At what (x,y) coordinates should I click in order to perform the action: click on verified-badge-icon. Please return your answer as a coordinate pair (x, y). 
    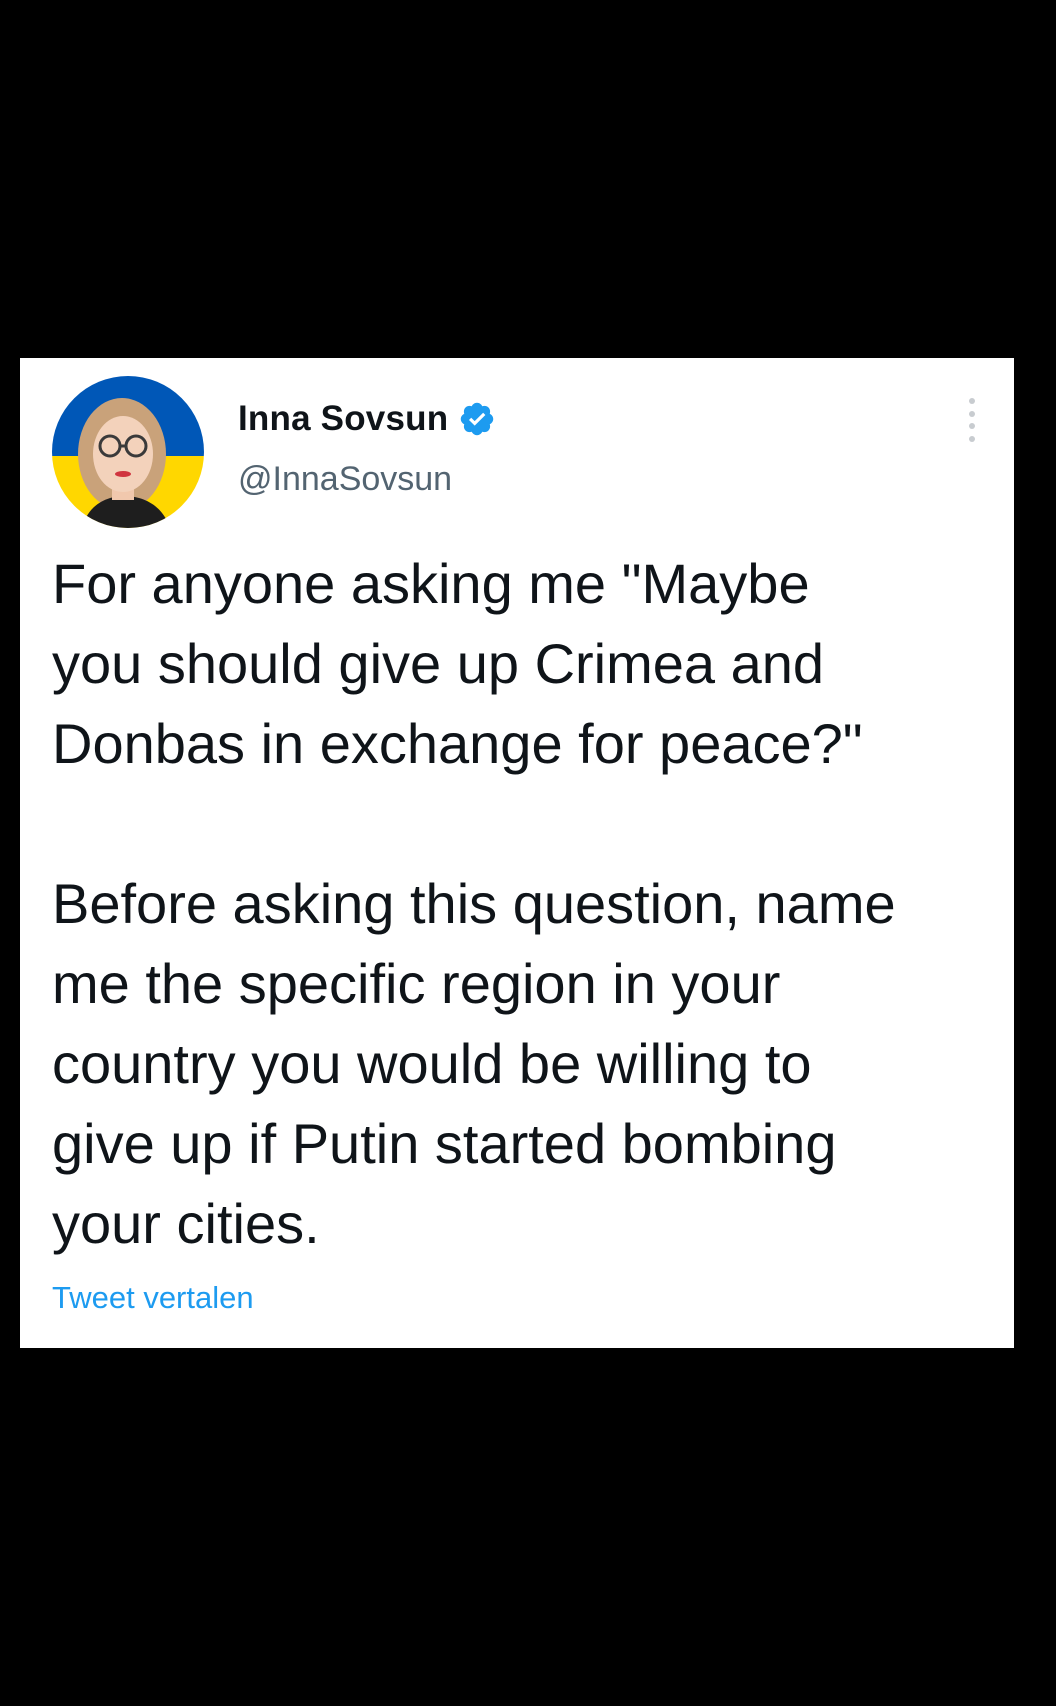
    Looking at the image, I should click on (477, 419).